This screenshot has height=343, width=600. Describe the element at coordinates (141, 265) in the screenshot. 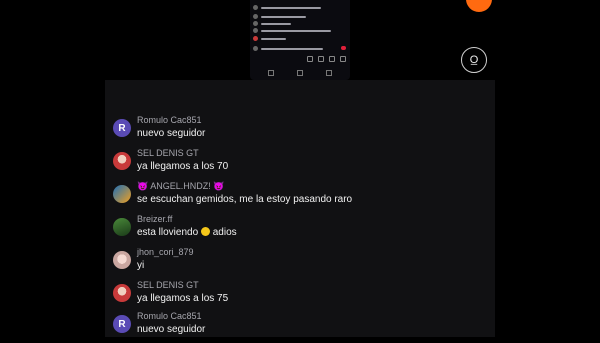

I see `chat-text: yi` at that location.